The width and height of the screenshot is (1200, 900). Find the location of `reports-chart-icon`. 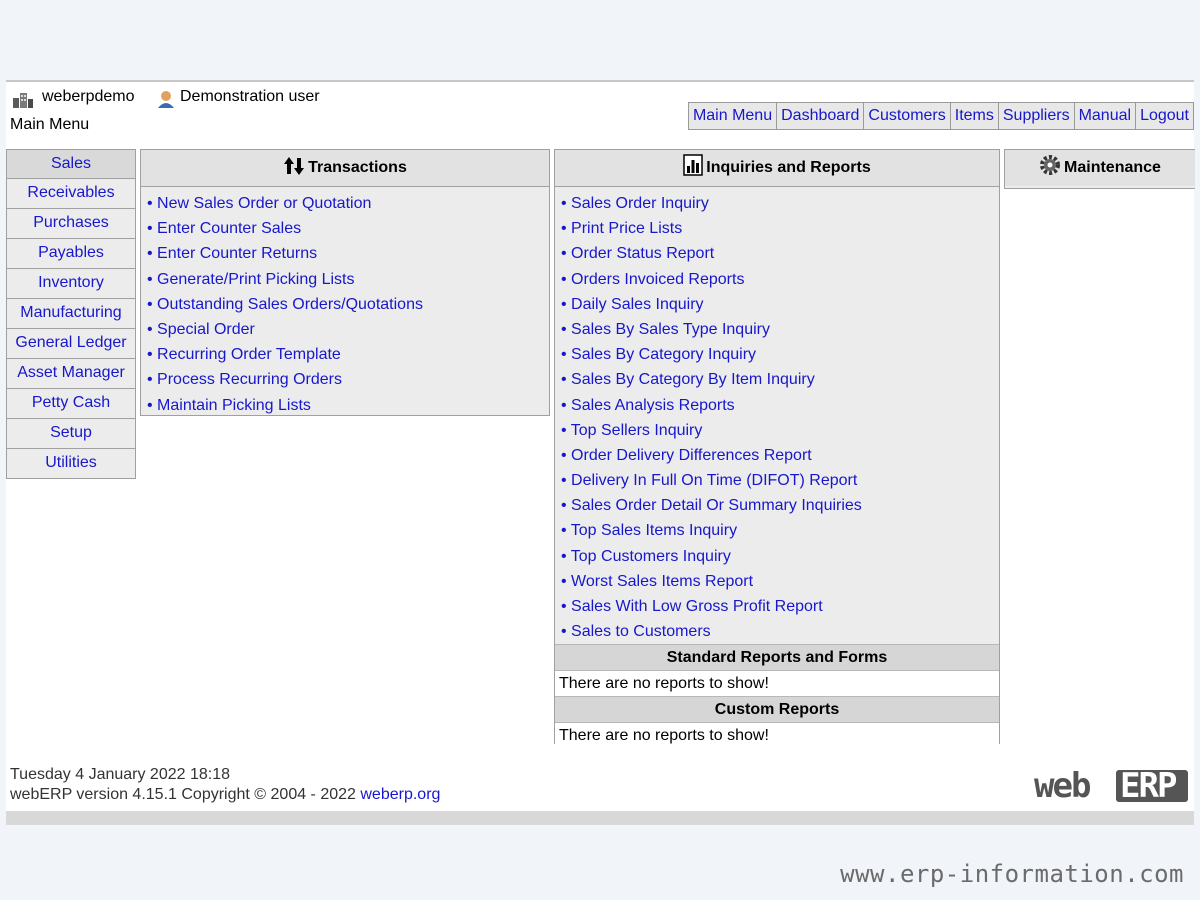

reports-chart-icon is located at coordinates (693, 165).